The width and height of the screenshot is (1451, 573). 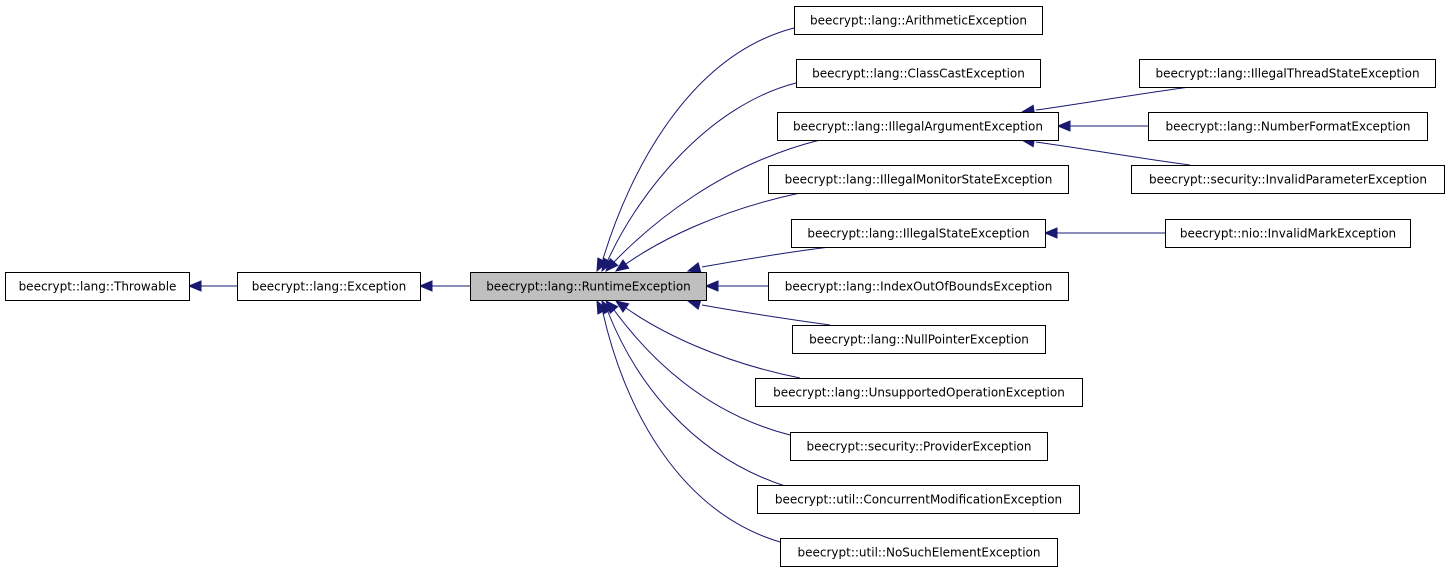 I want to click on class-node-throwable: beecrypt::lang::Throwable, so click(x=97, y=286).